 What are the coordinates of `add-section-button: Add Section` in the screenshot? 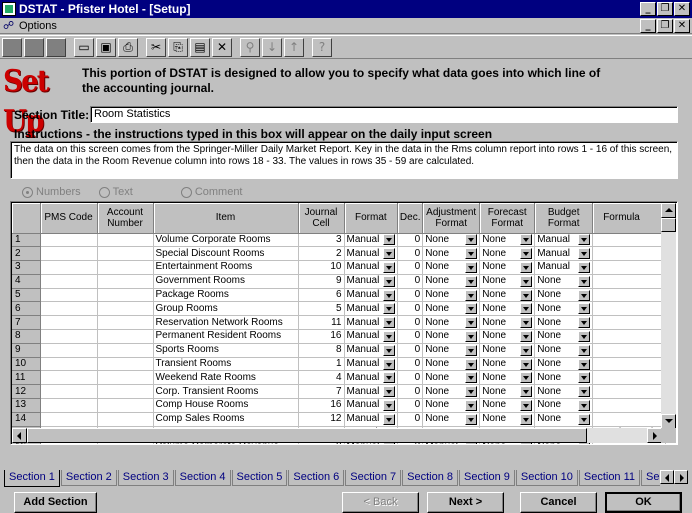 It's located at (55, 502).